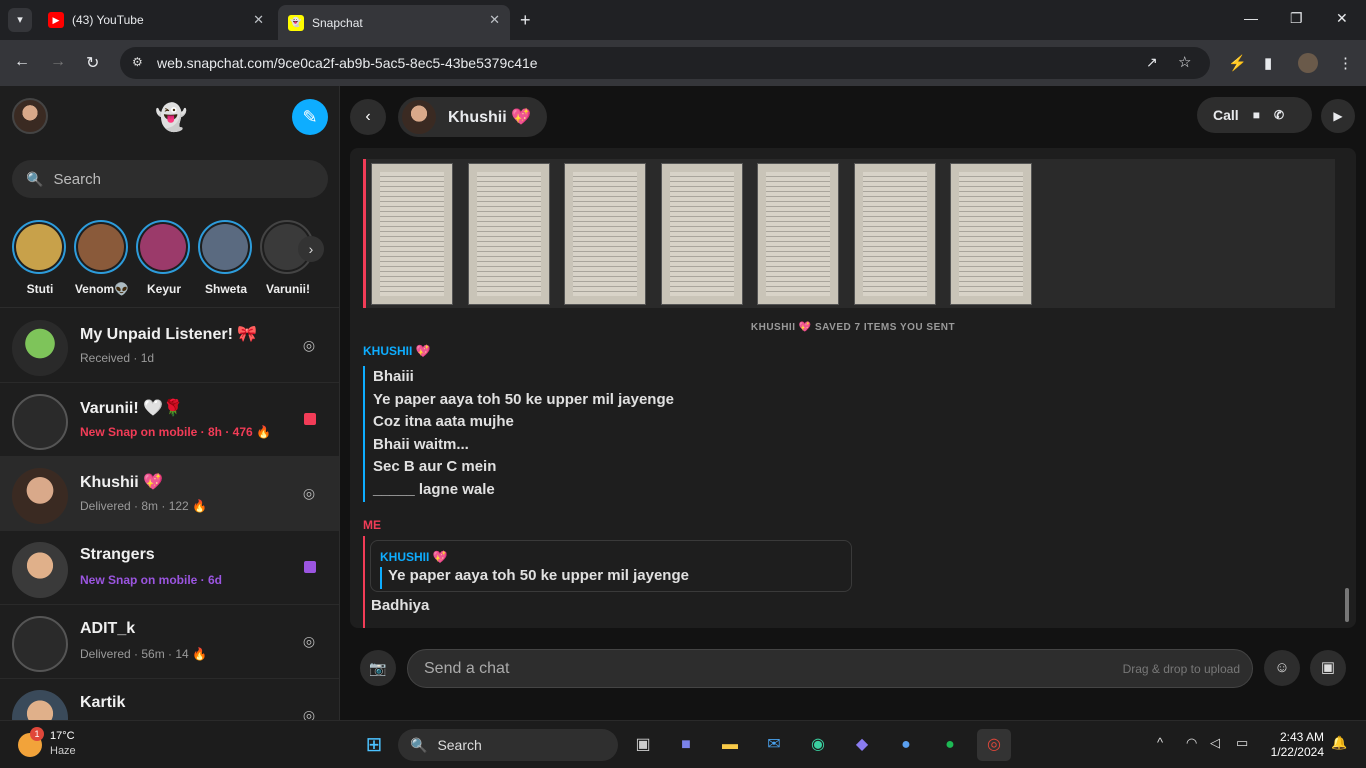  Describe the element at coordinates (1237, 63) in the screenshot. I see `extension-icon: ⚡` at that location.